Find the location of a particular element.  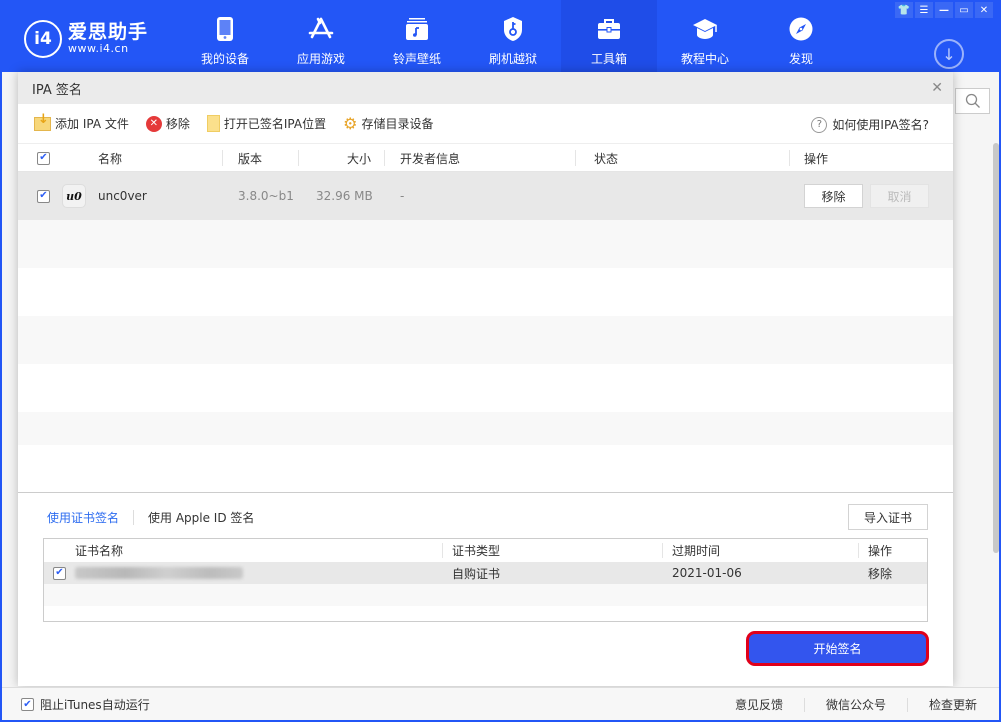

compass-icon is located at coordinates (801, 29).